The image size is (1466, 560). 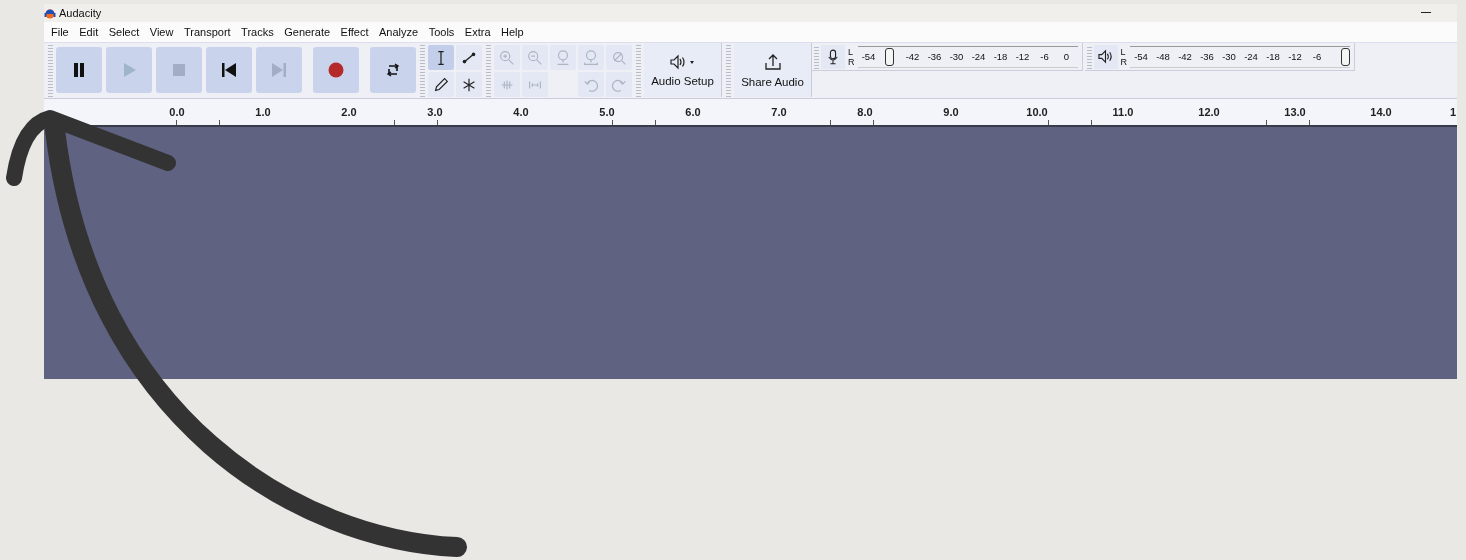 I want to click on menu-item: Select, so click(x=124, y=32).